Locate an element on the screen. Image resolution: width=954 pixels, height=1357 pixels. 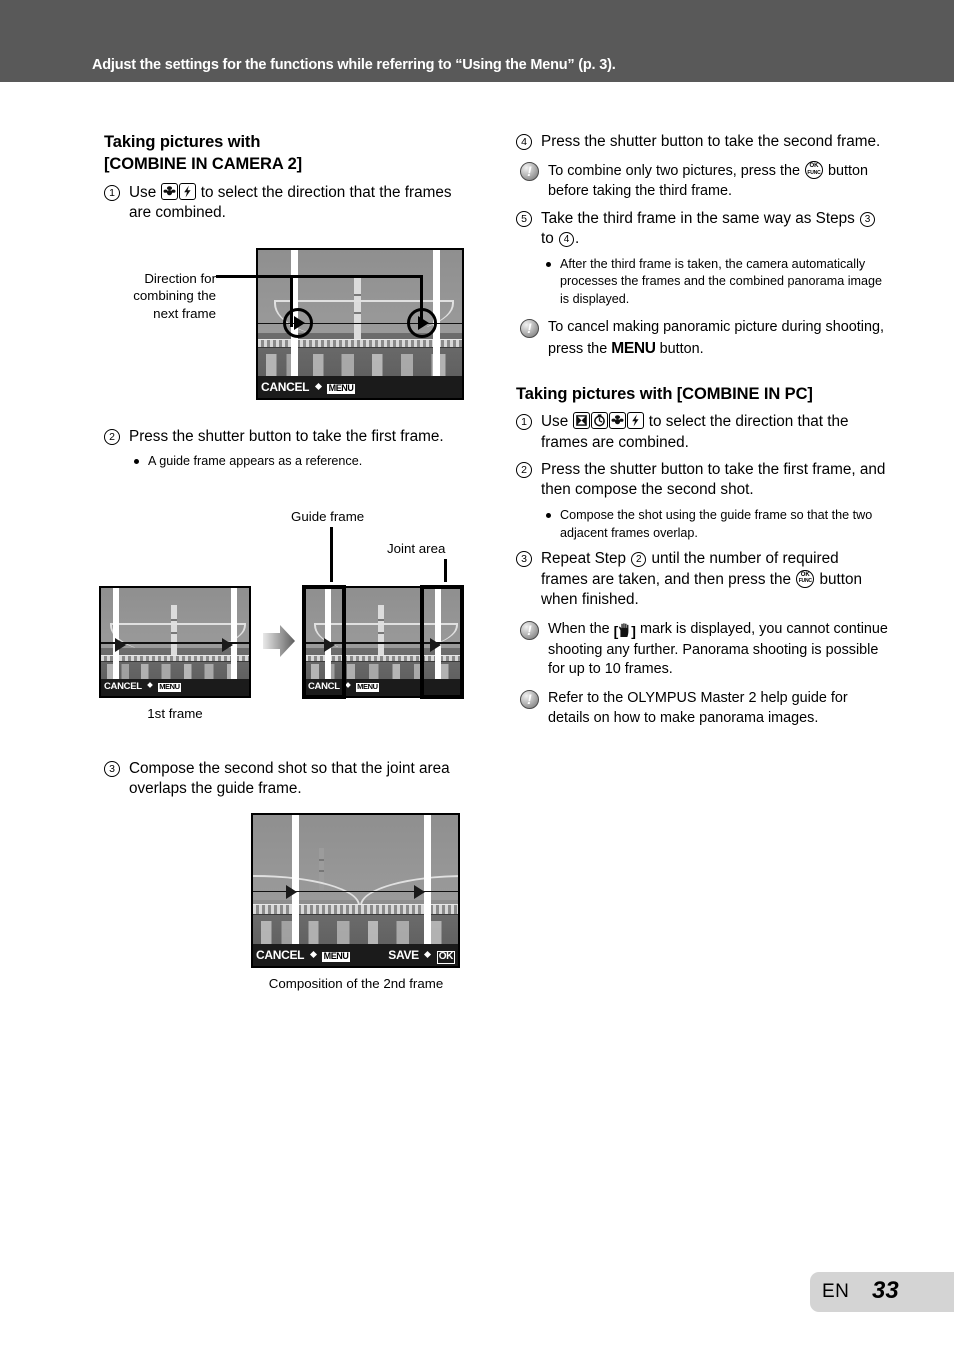
callout-label-direction: Direction for combining the next frame is located at coordinates (168, 296).